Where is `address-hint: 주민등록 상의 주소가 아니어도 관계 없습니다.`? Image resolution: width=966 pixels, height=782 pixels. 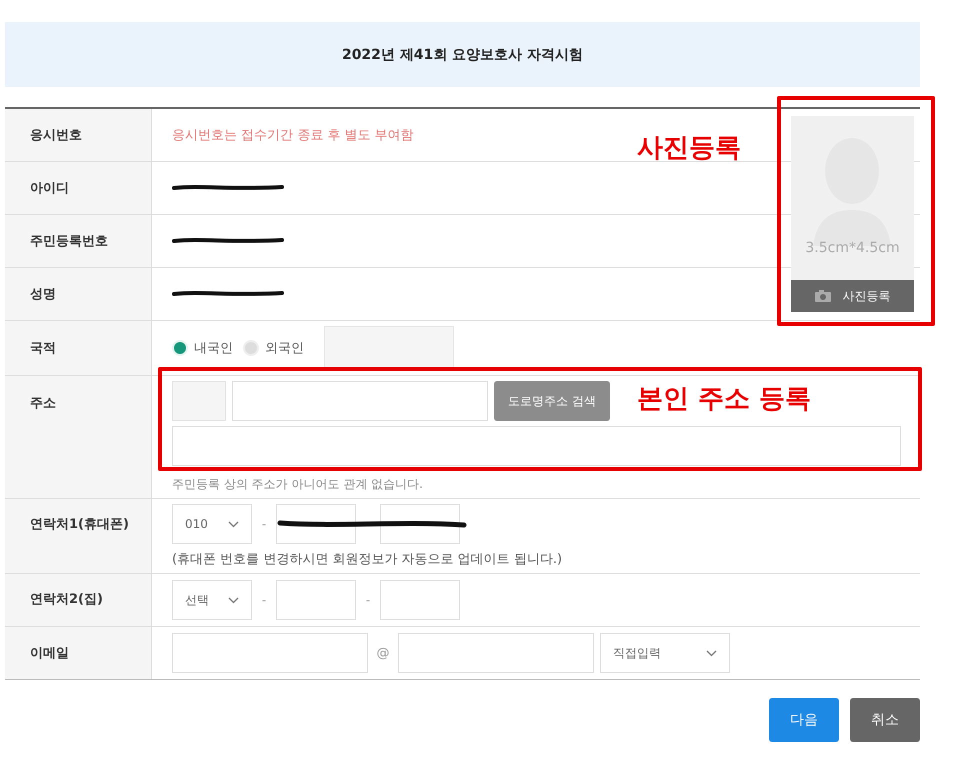
address-hint: 주민등록 상의 주소가 아니어도 관계 없습니다. is located at coordinates (298, 484).